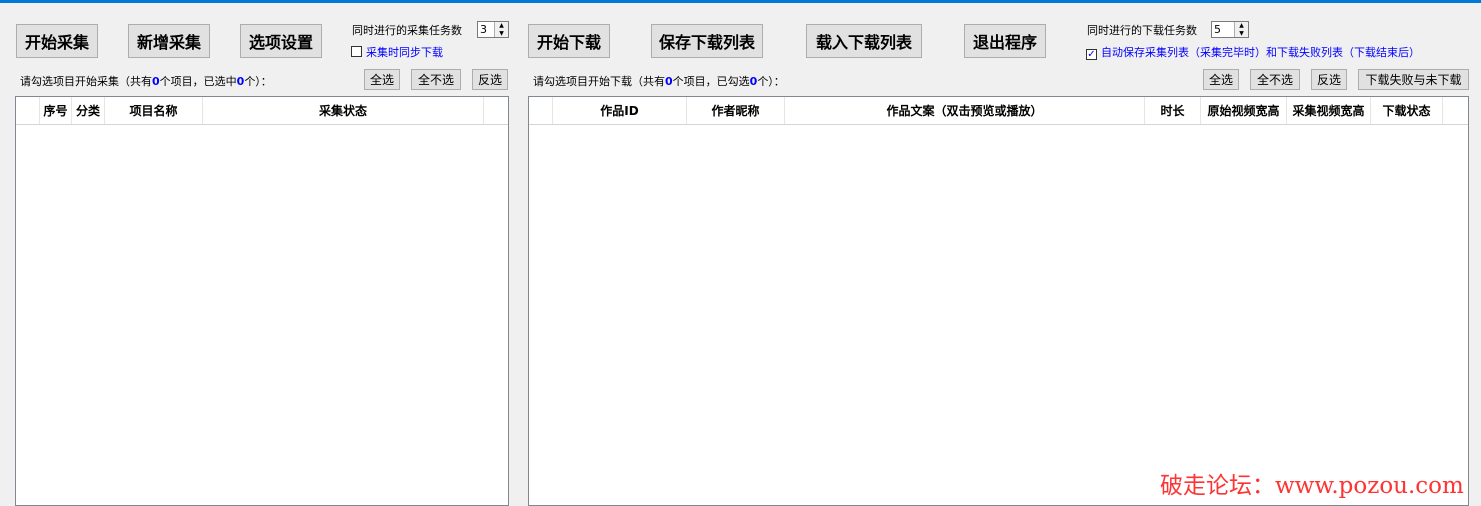 The image size is (1481, 506). I want to click on download-col-check, so click(541, 110).